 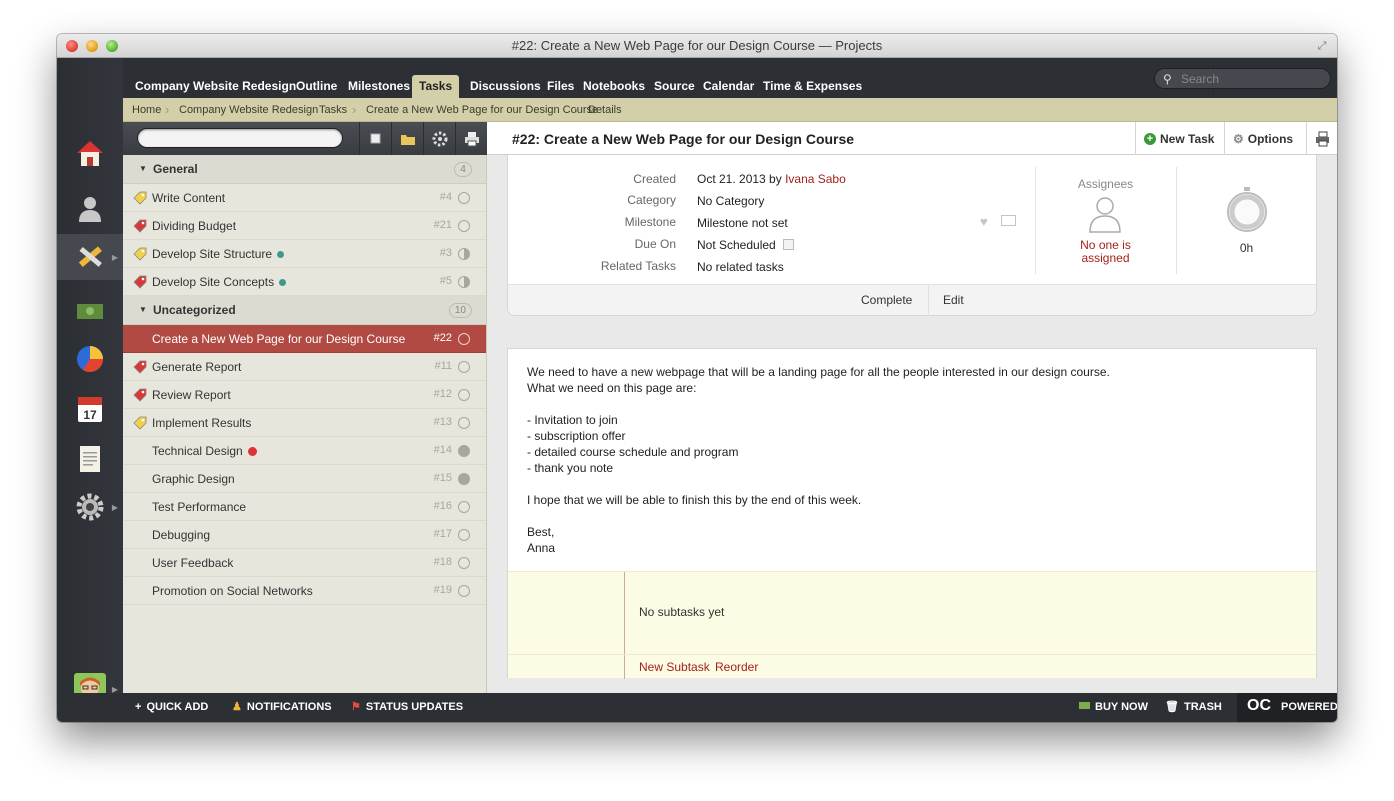 What do you see at coordinates (984, 221) in the screenshot?
I see `favorite-heart-icon: ♥` at bounding box center [984, 221].